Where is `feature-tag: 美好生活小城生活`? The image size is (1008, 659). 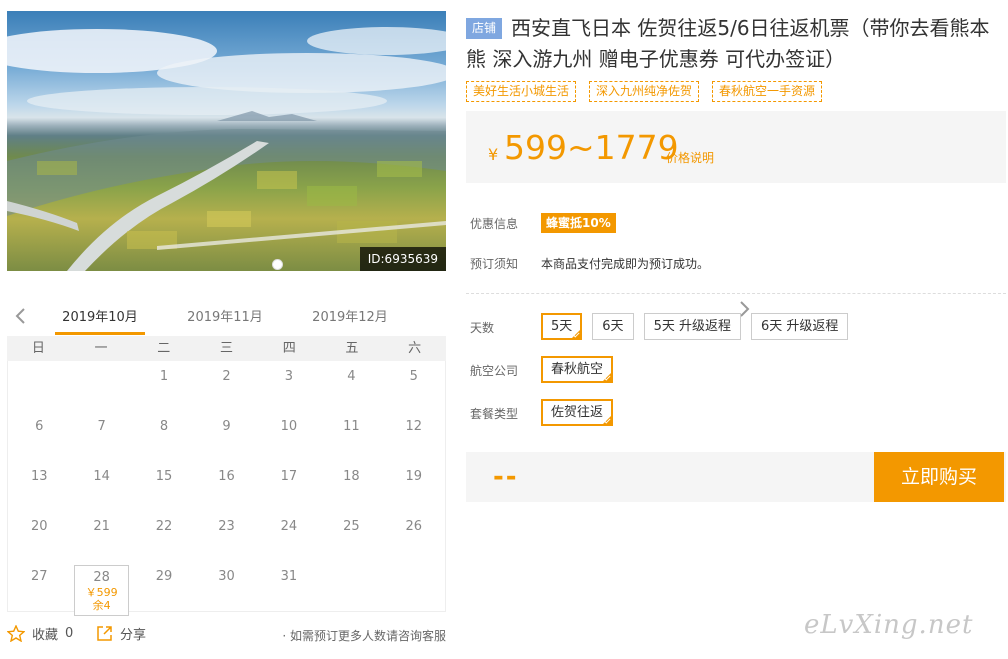
feature-tag: 美好生活小城生活 is located at coordinates (521, 91).